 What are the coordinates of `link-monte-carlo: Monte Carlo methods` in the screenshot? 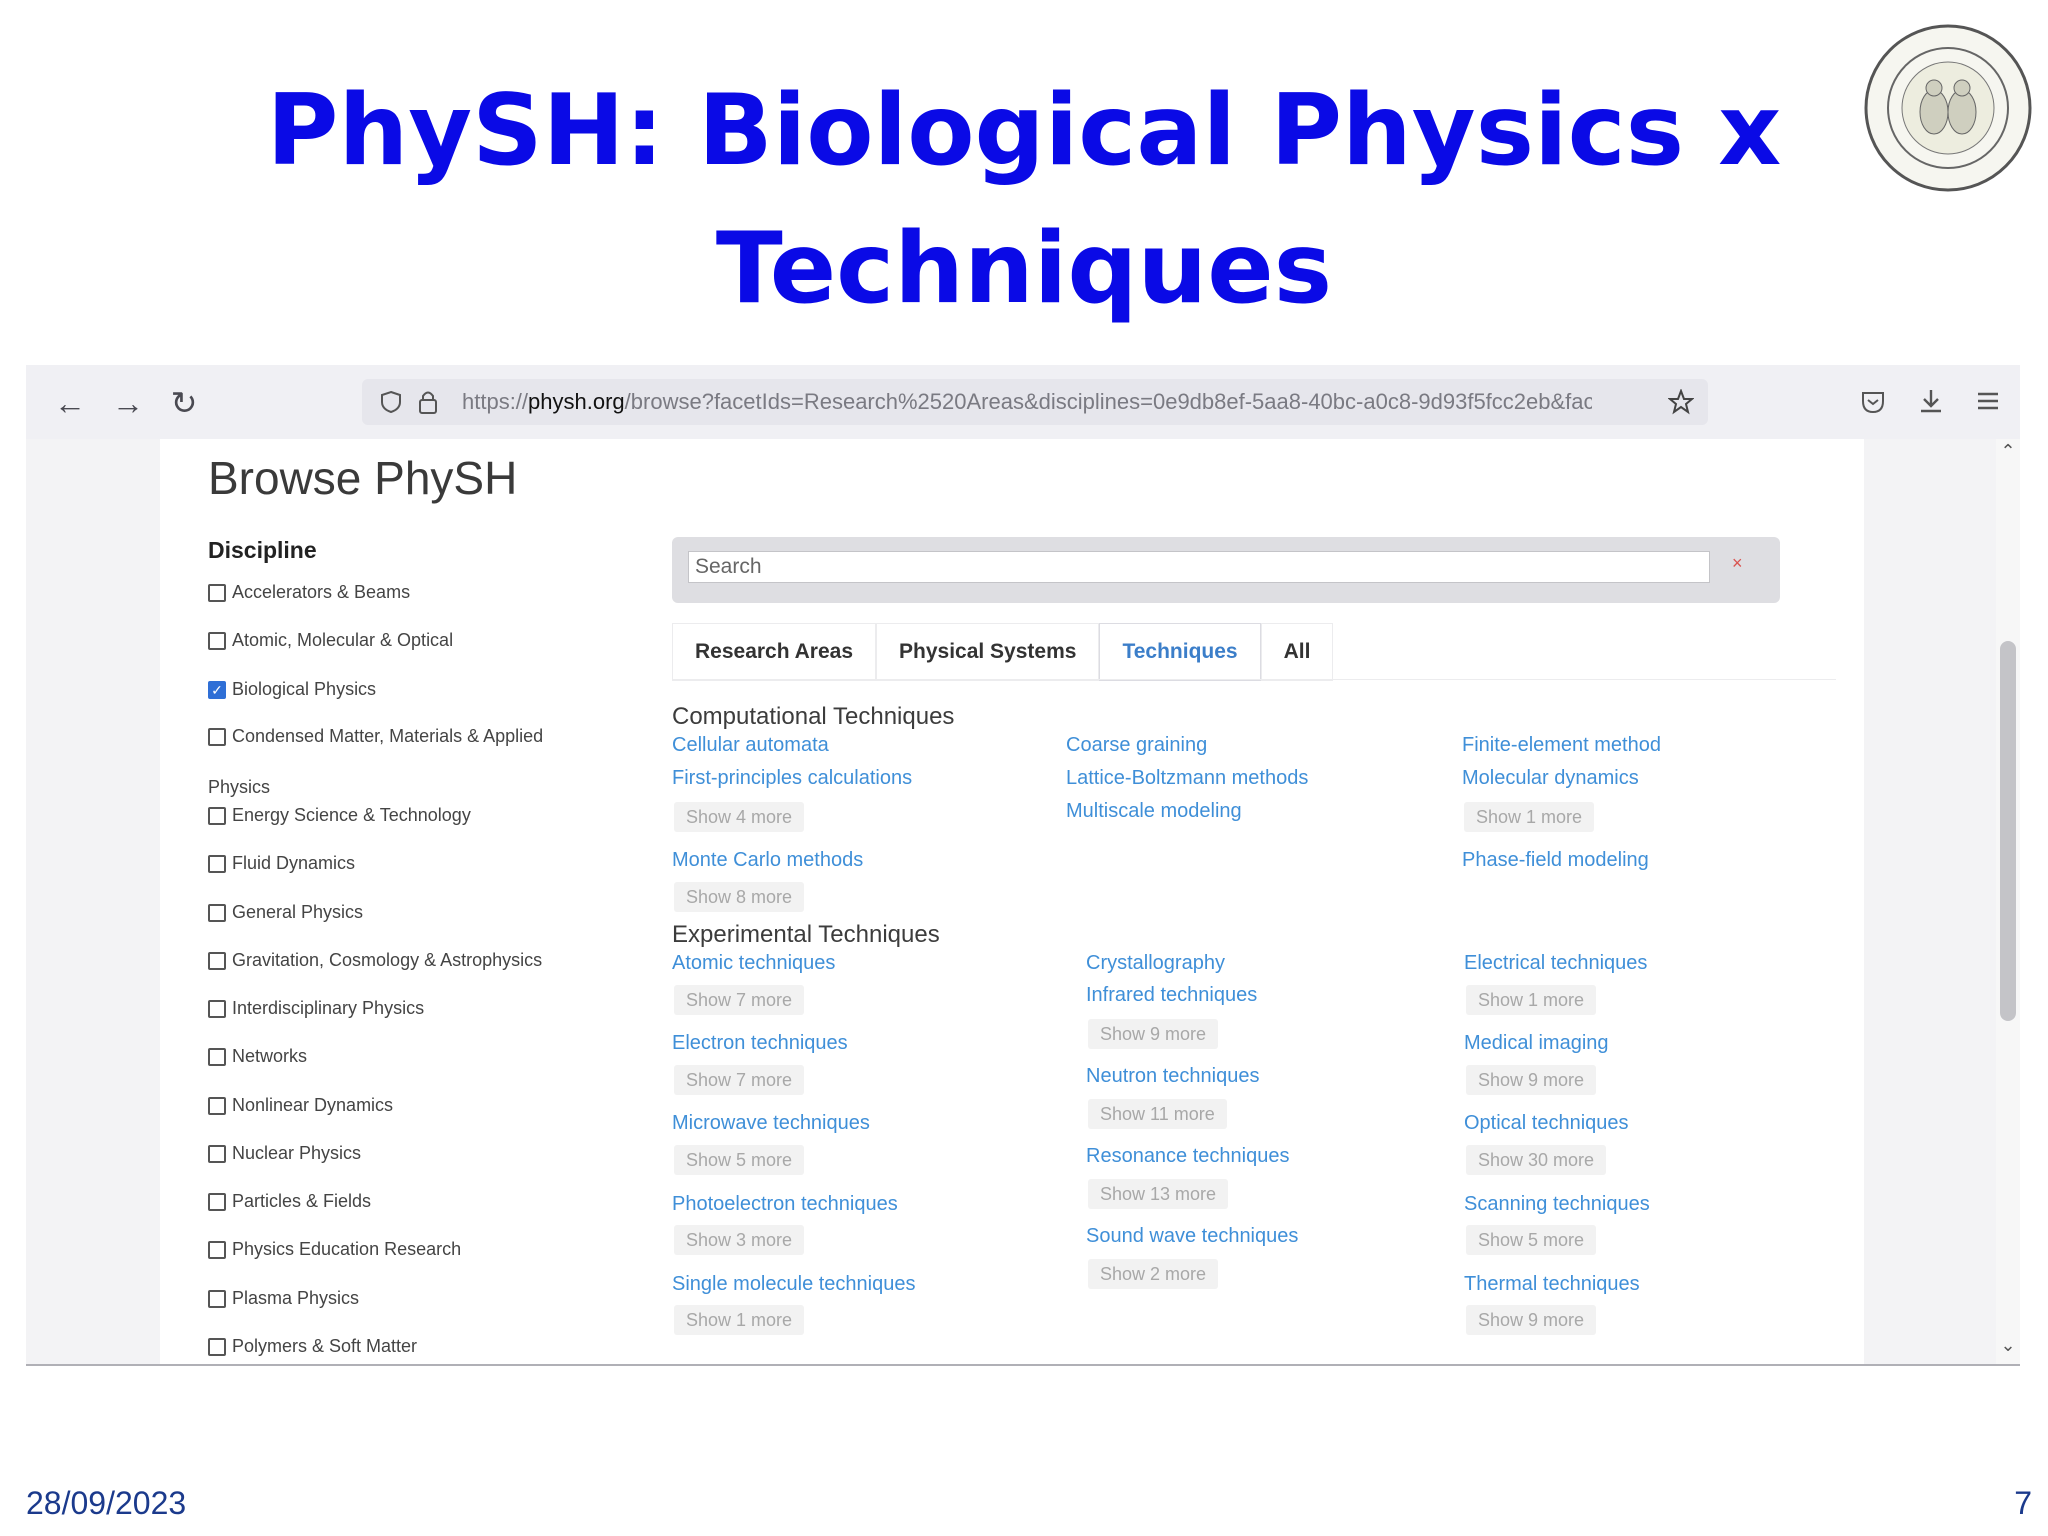 It's located at (767, 860).